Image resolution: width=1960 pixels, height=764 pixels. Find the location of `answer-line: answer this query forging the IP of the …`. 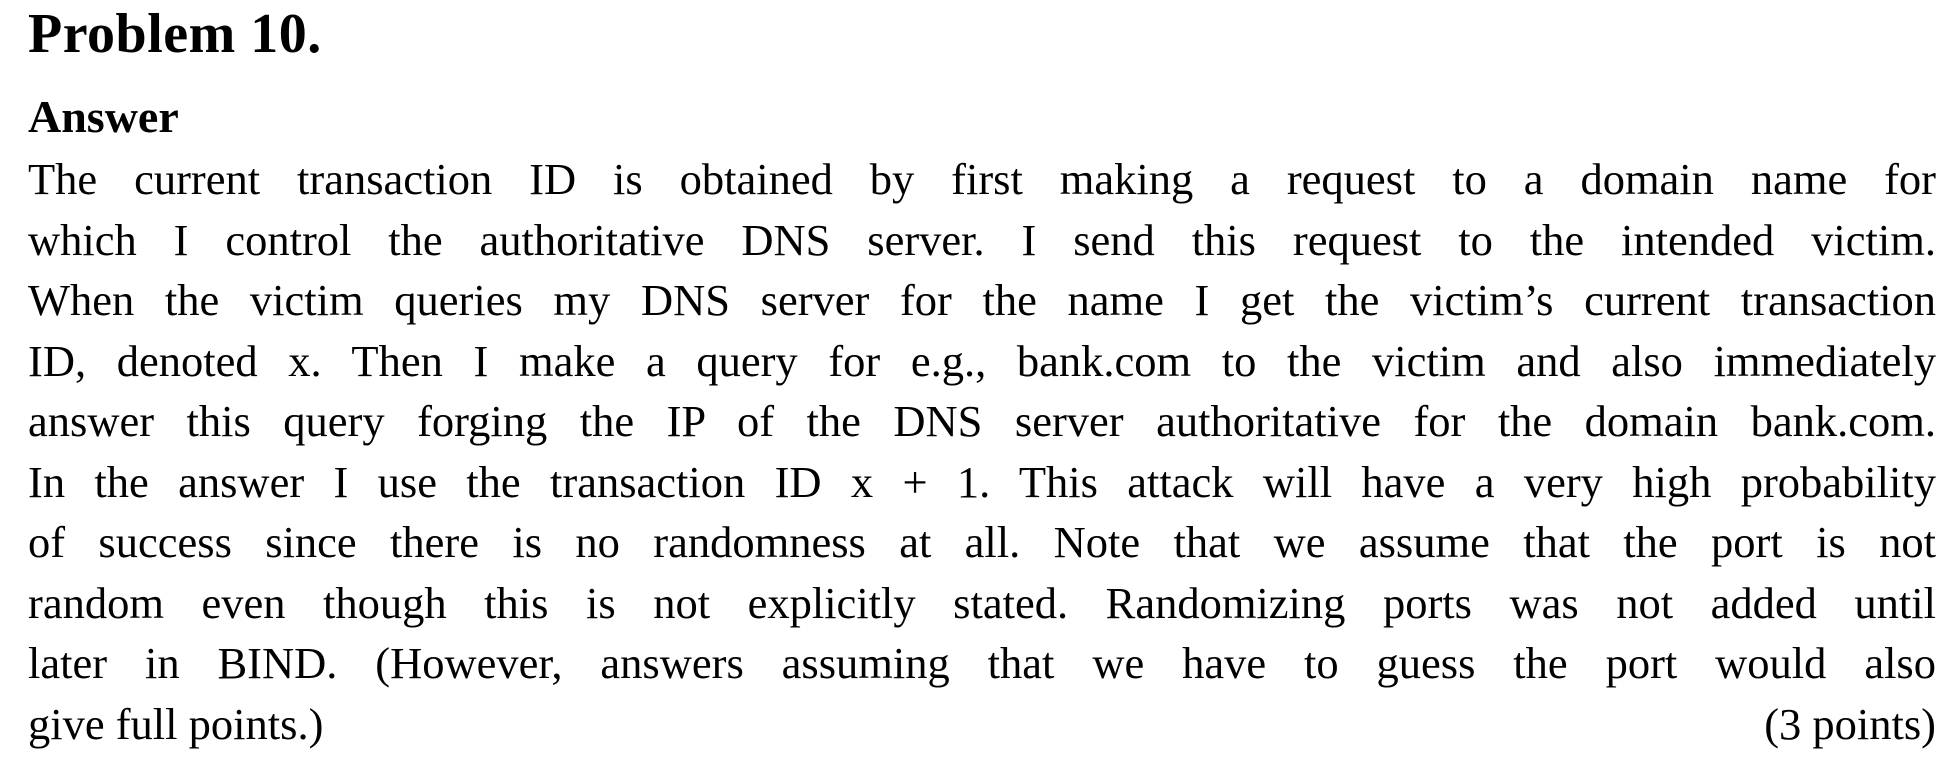

answer-line: answer this query forging the IP of the … is located at coordinates (982, 421).